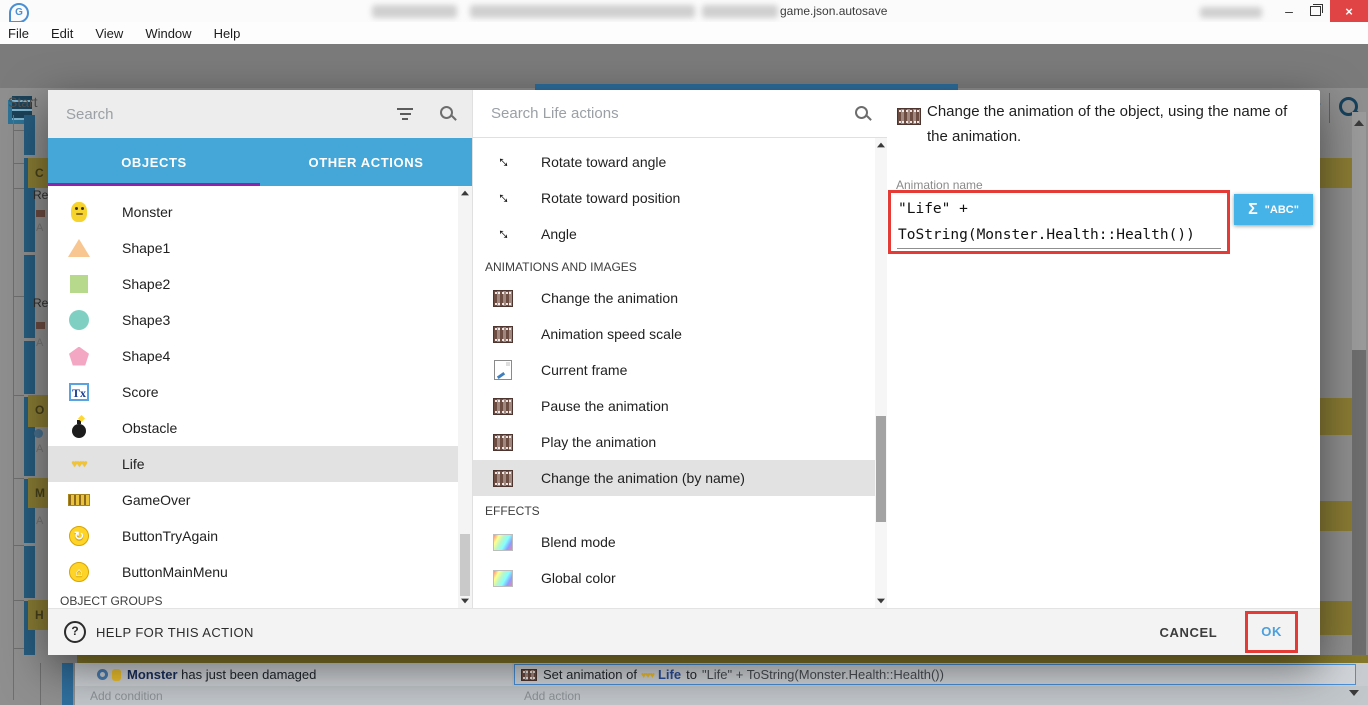 This screenshot has width=1368, height=705. I want to click on rotate-icon: ↕, so click(502, 197).